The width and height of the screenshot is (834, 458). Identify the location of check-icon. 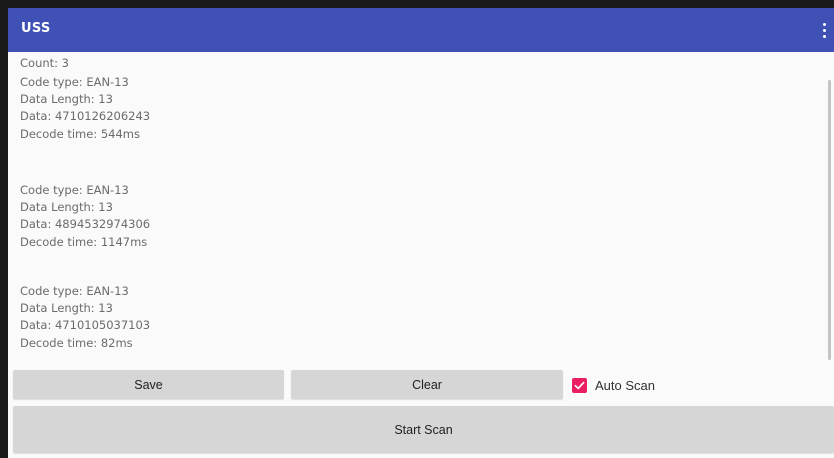
(579, 385).